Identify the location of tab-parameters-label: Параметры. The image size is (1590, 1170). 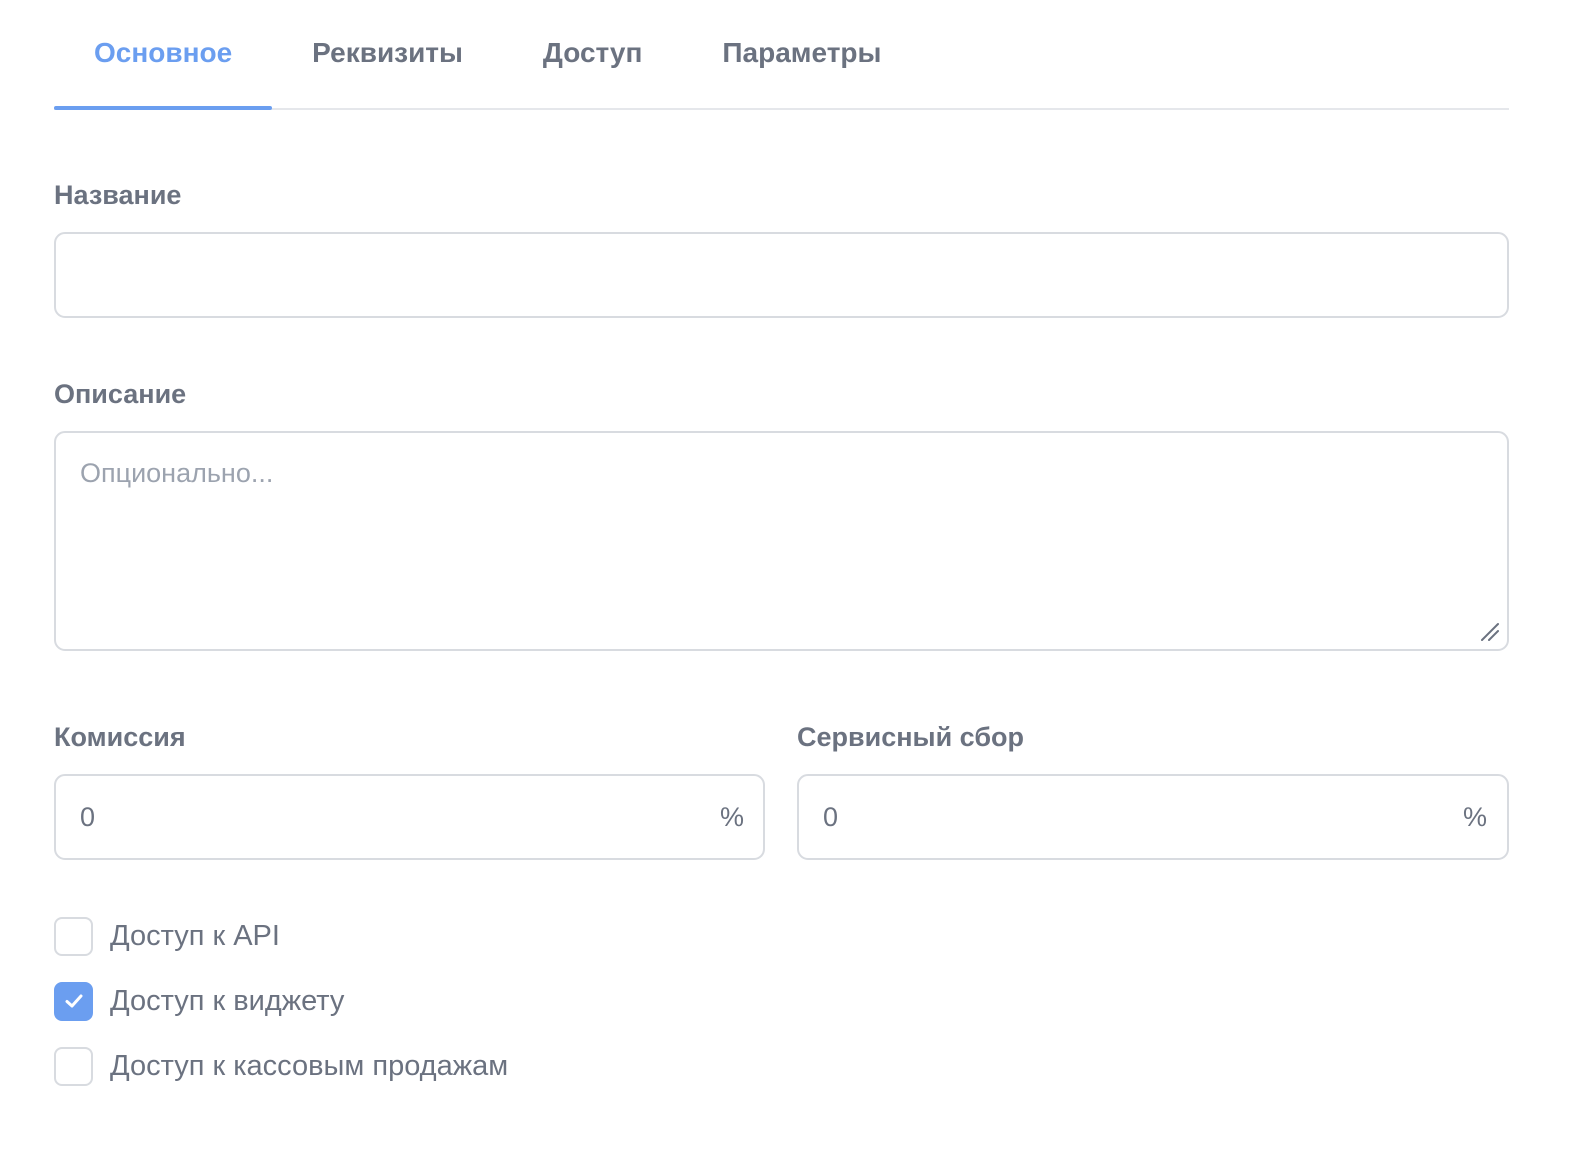
(802, 52).